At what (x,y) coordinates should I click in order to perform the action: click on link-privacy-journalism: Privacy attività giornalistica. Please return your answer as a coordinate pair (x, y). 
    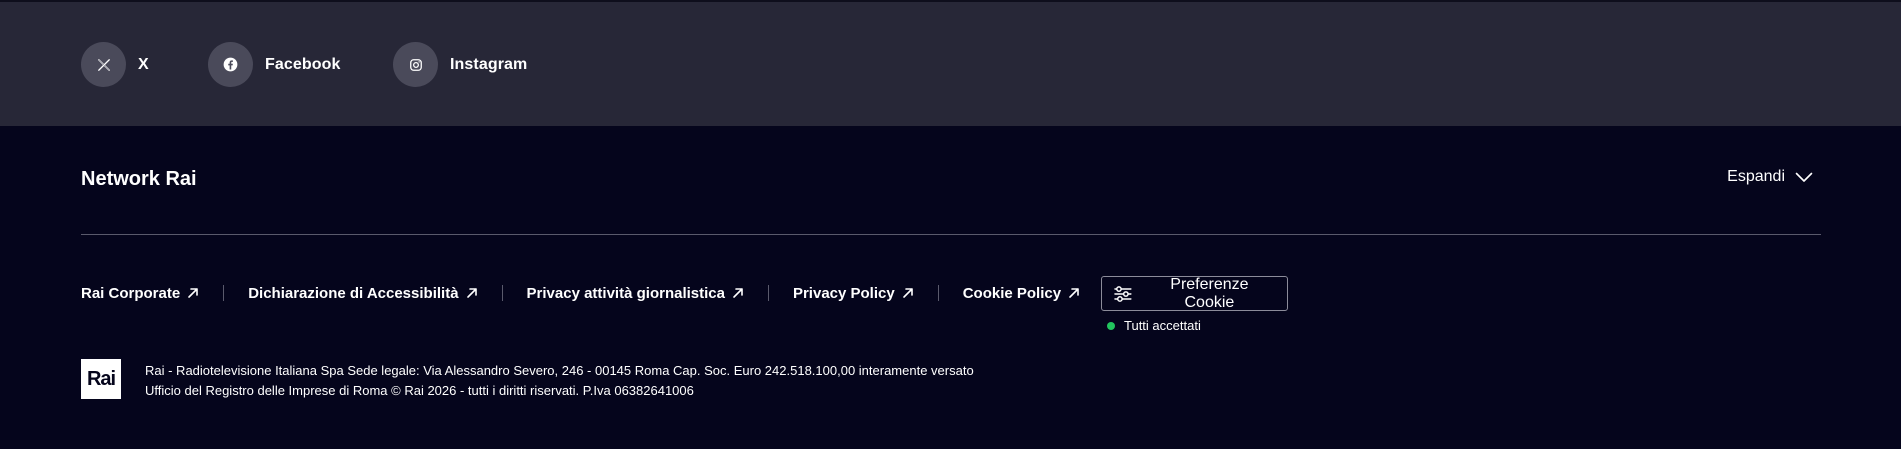
    Looking at the image, I should click on (635, 293).